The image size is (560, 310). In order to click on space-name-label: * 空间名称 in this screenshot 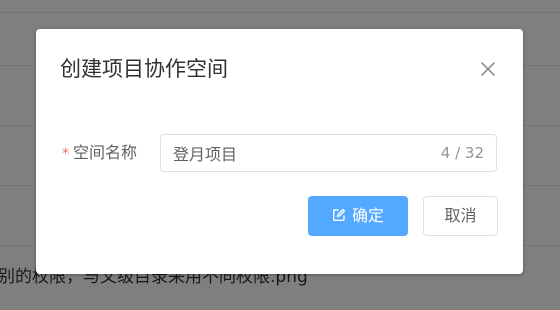, I will do `click(99, 153)`.